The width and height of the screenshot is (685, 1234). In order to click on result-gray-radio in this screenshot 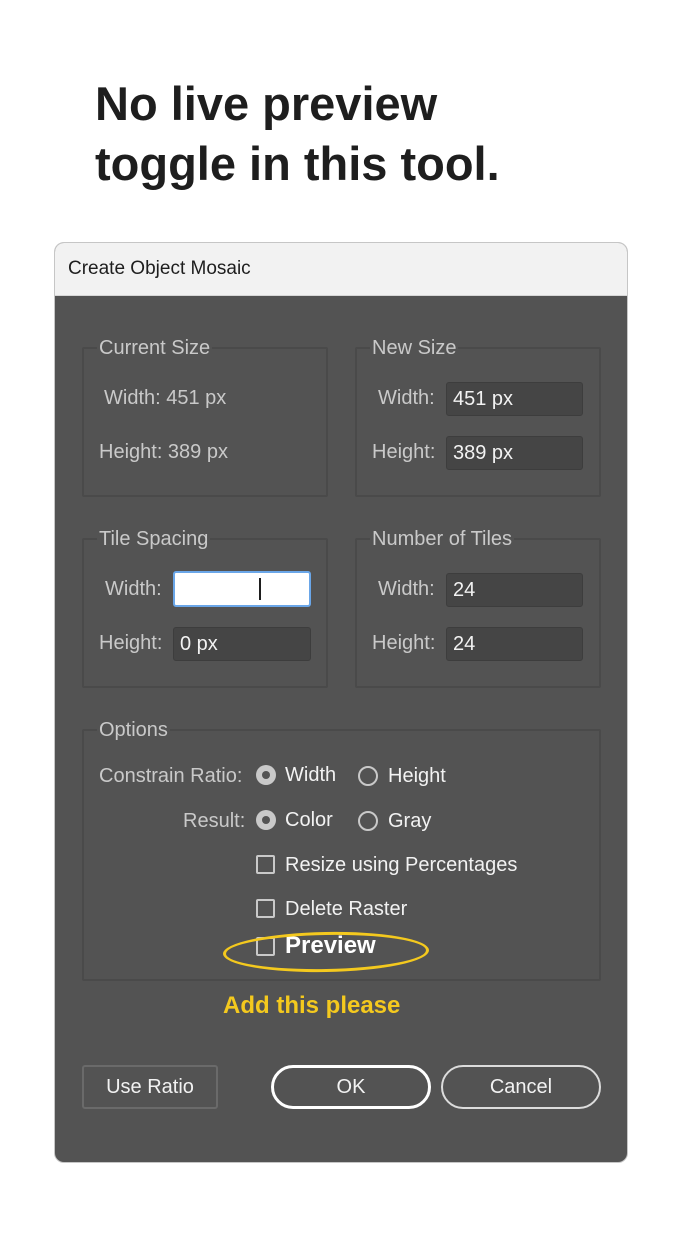, I will do `click(368, 821)`.